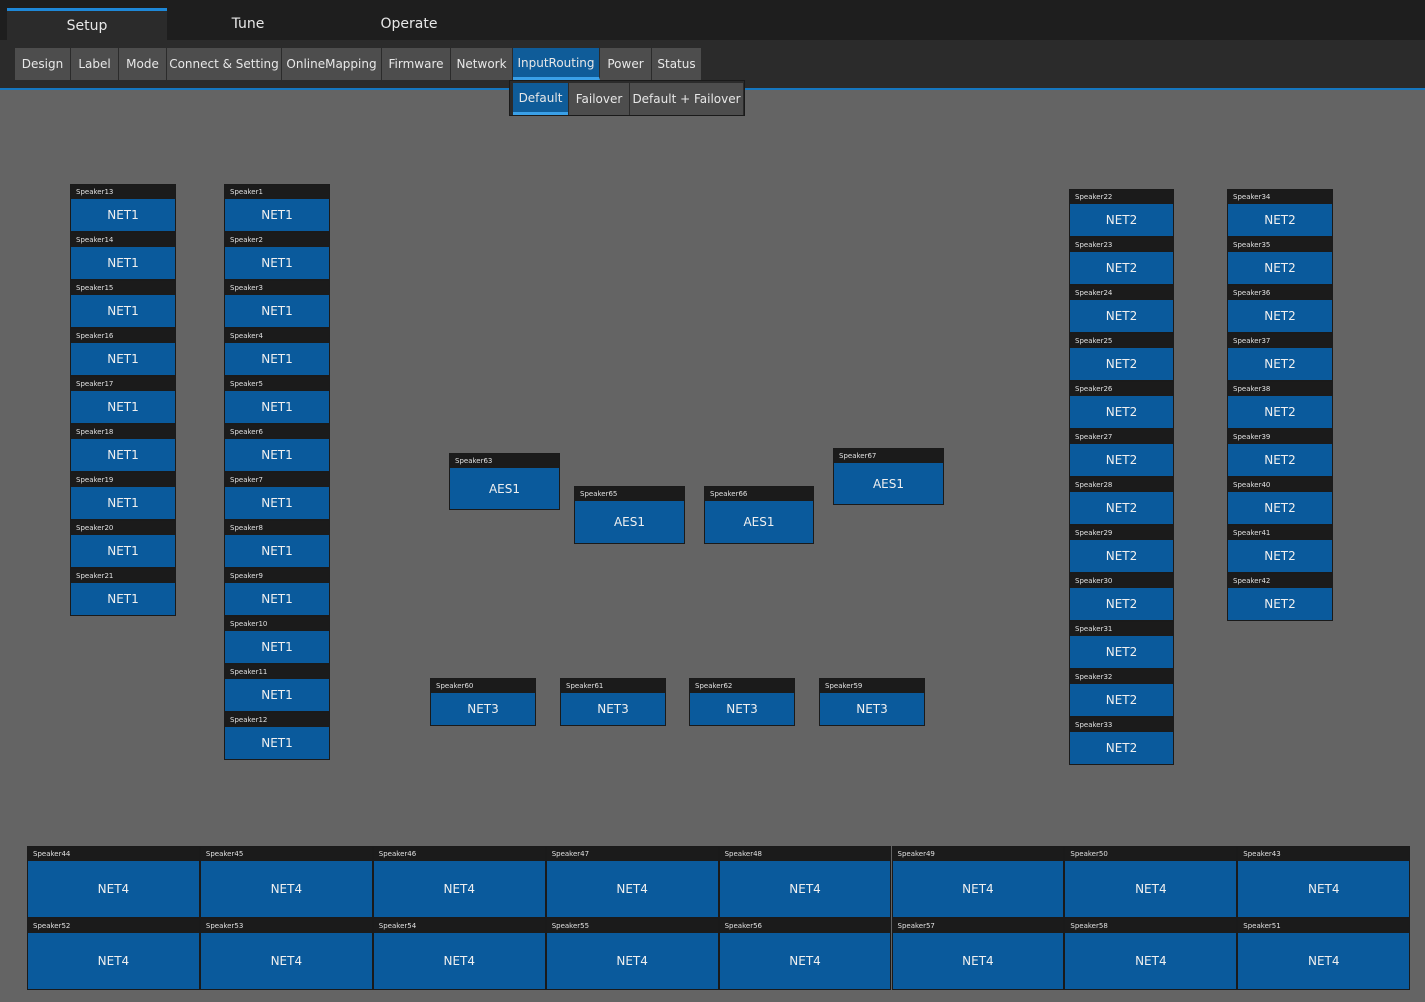  I want to click on speaker-box: Speaker11 NET1, so click(277, 688).